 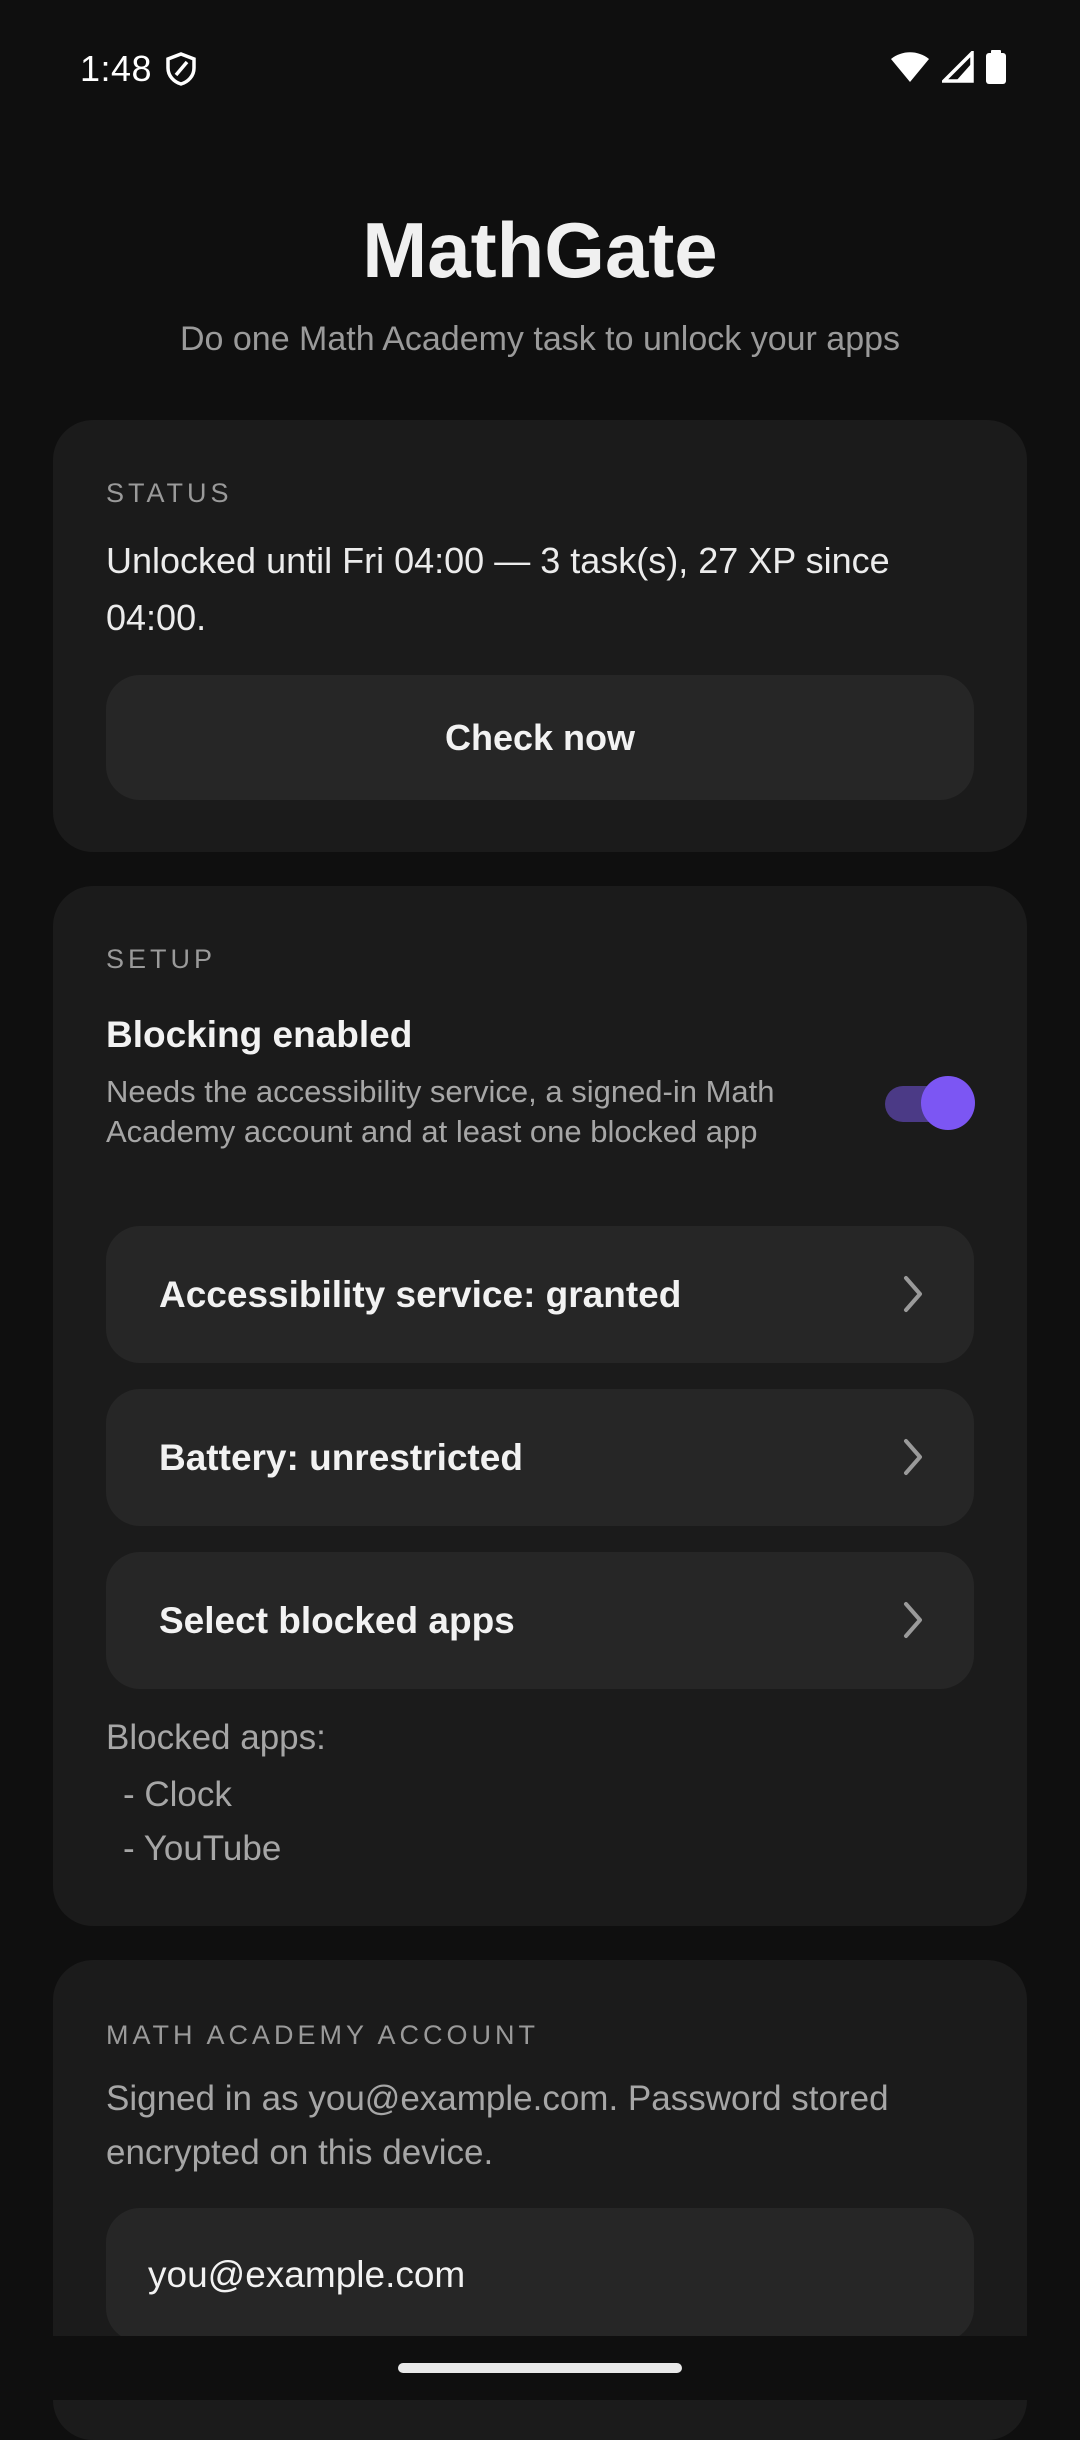 What do you see at coordinates (216, 1737) in the screenshot?
I see `blocked-apps-title: Blocked apps:` at bounding box center [216, 1737].